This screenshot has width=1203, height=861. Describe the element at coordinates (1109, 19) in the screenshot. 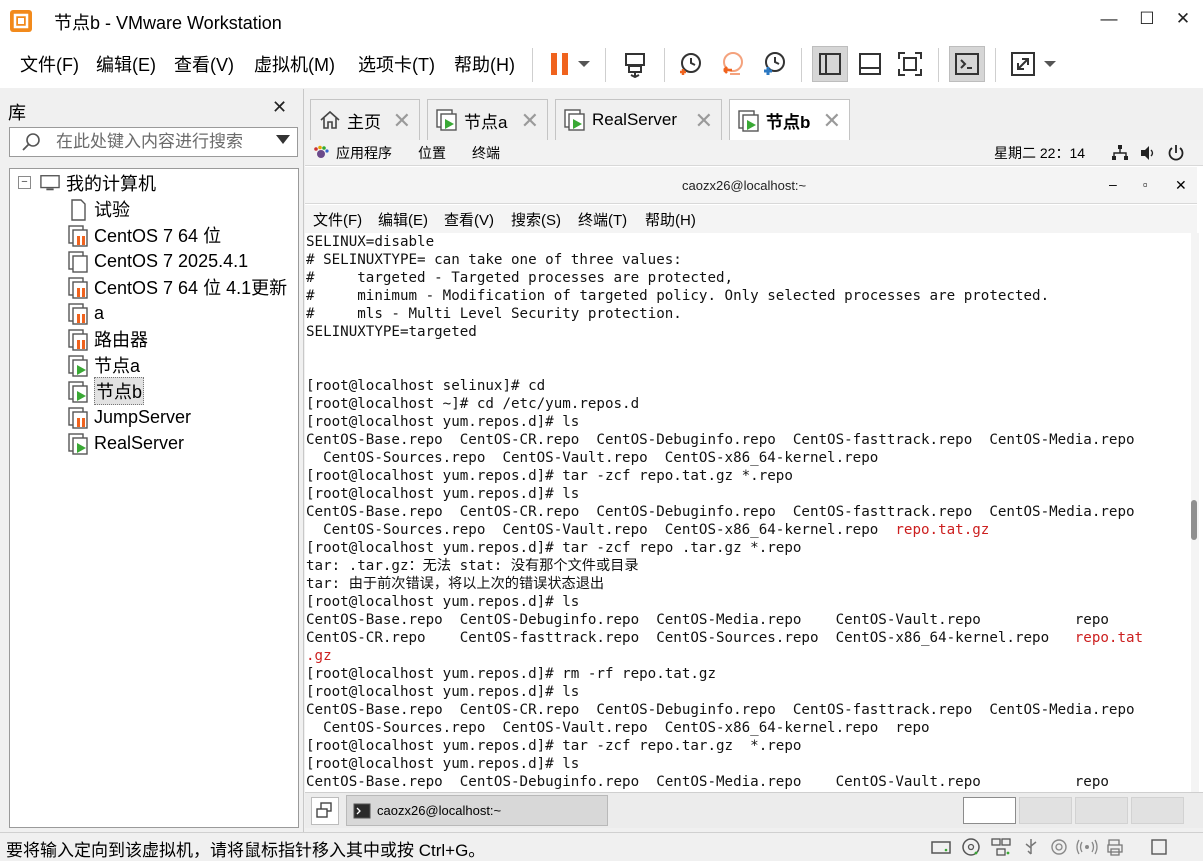

I see `minimize-button: —` at that location.